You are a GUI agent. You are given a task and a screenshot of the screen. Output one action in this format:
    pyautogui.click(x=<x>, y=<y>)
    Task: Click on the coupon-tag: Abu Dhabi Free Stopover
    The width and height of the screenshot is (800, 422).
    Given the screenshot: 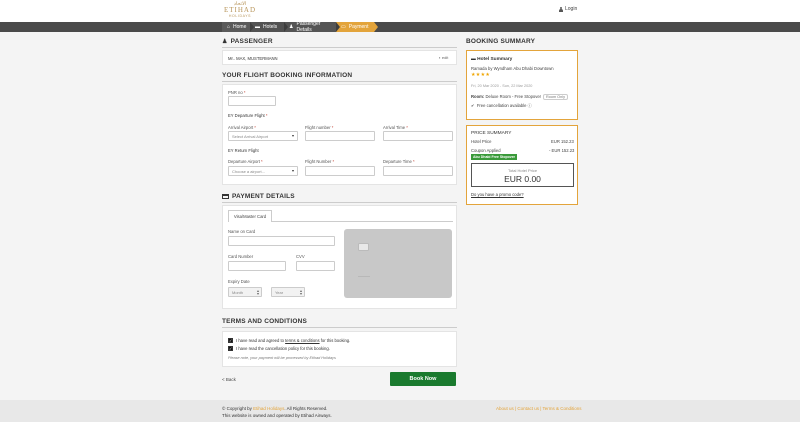 What is the action you would take?
    pyautogui.click(x=494, y=157)
    